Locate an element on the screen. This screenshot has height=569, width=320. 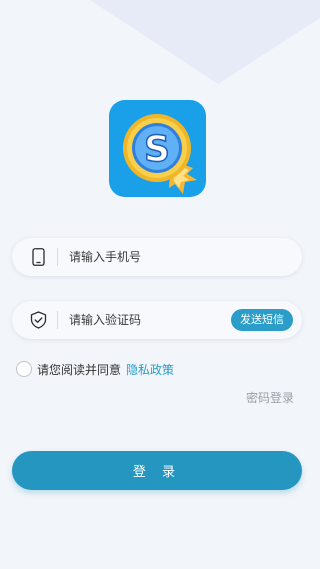
app-logo: S is located at coordinates (157, 148).